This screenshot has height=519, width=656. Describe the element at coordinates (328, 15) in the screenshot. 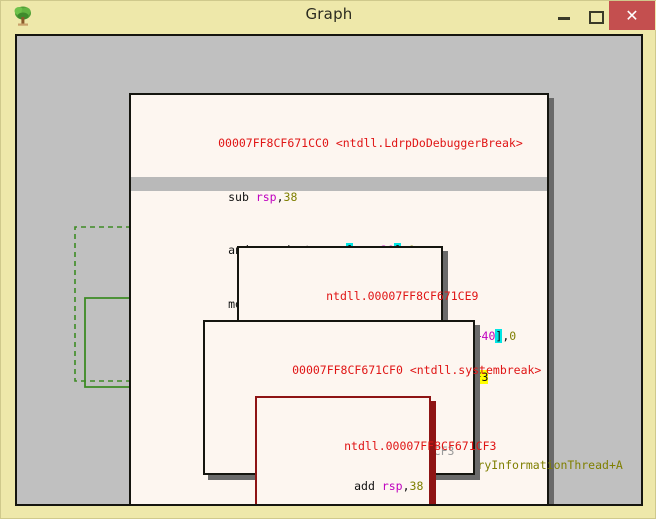

I see `title-bar: Graph ✕` at that location.